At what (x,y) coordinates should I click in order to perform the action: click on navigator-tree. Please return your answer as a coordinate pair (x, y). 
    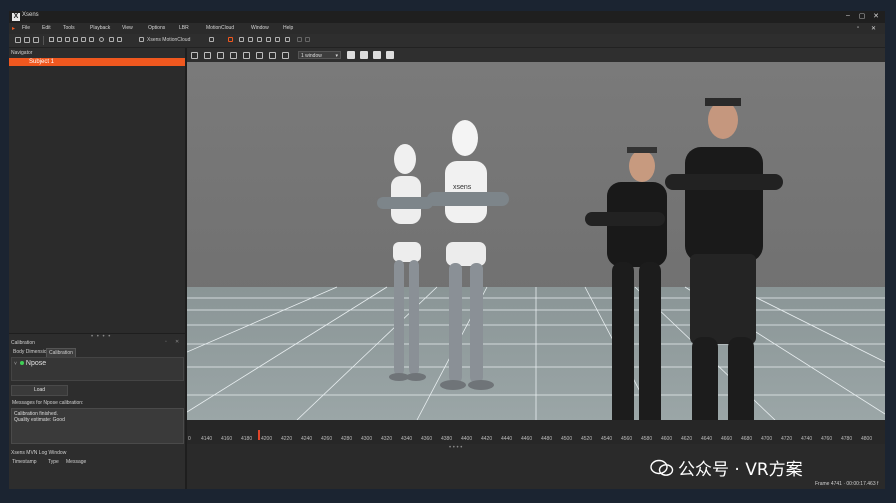
    Looking at the image, I should click on (97, 200).